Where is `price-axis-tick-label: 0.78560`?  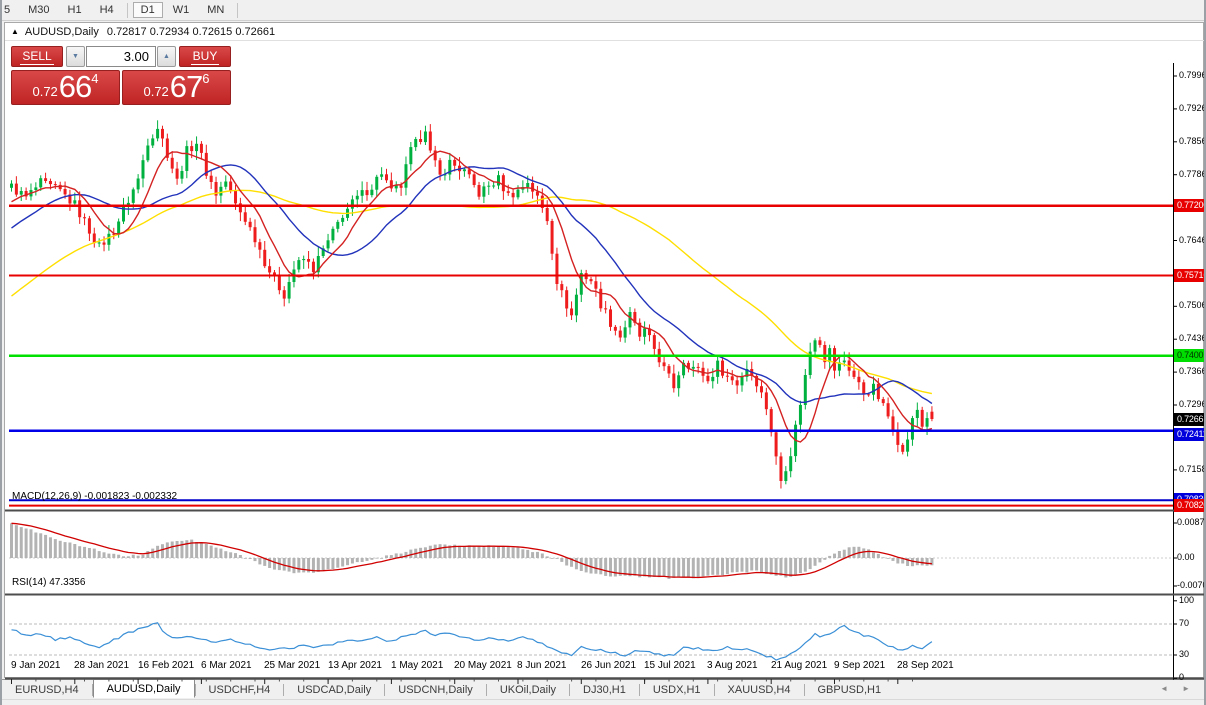 price-axis-tick-label: 0.78560 is located at coordinates (1191, 141).